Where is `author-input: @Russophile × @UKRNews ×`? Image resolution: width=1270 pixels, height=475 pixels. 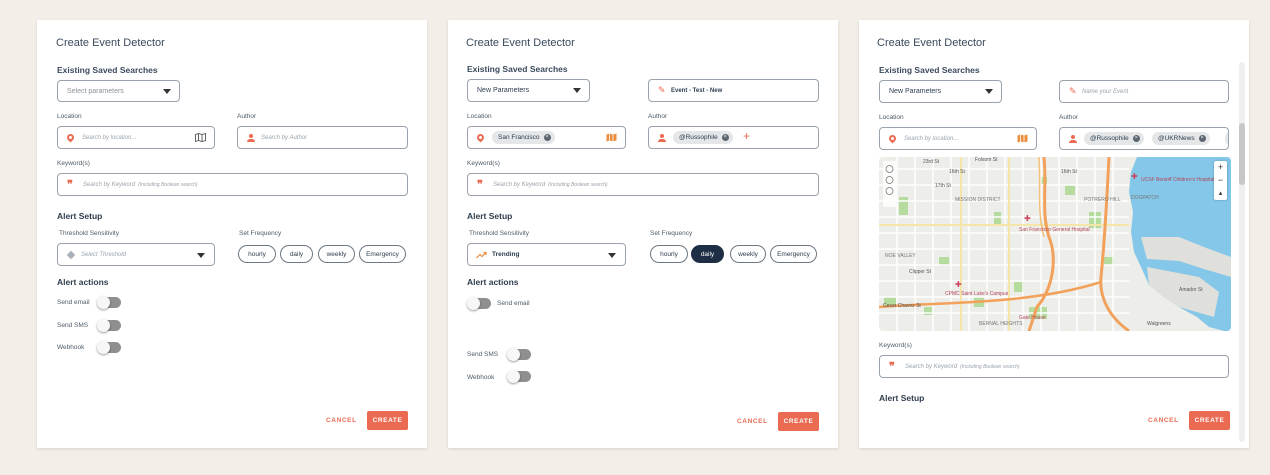 author-input: @Russophile × @UKRNews × is located at coordinates (1144, 138).